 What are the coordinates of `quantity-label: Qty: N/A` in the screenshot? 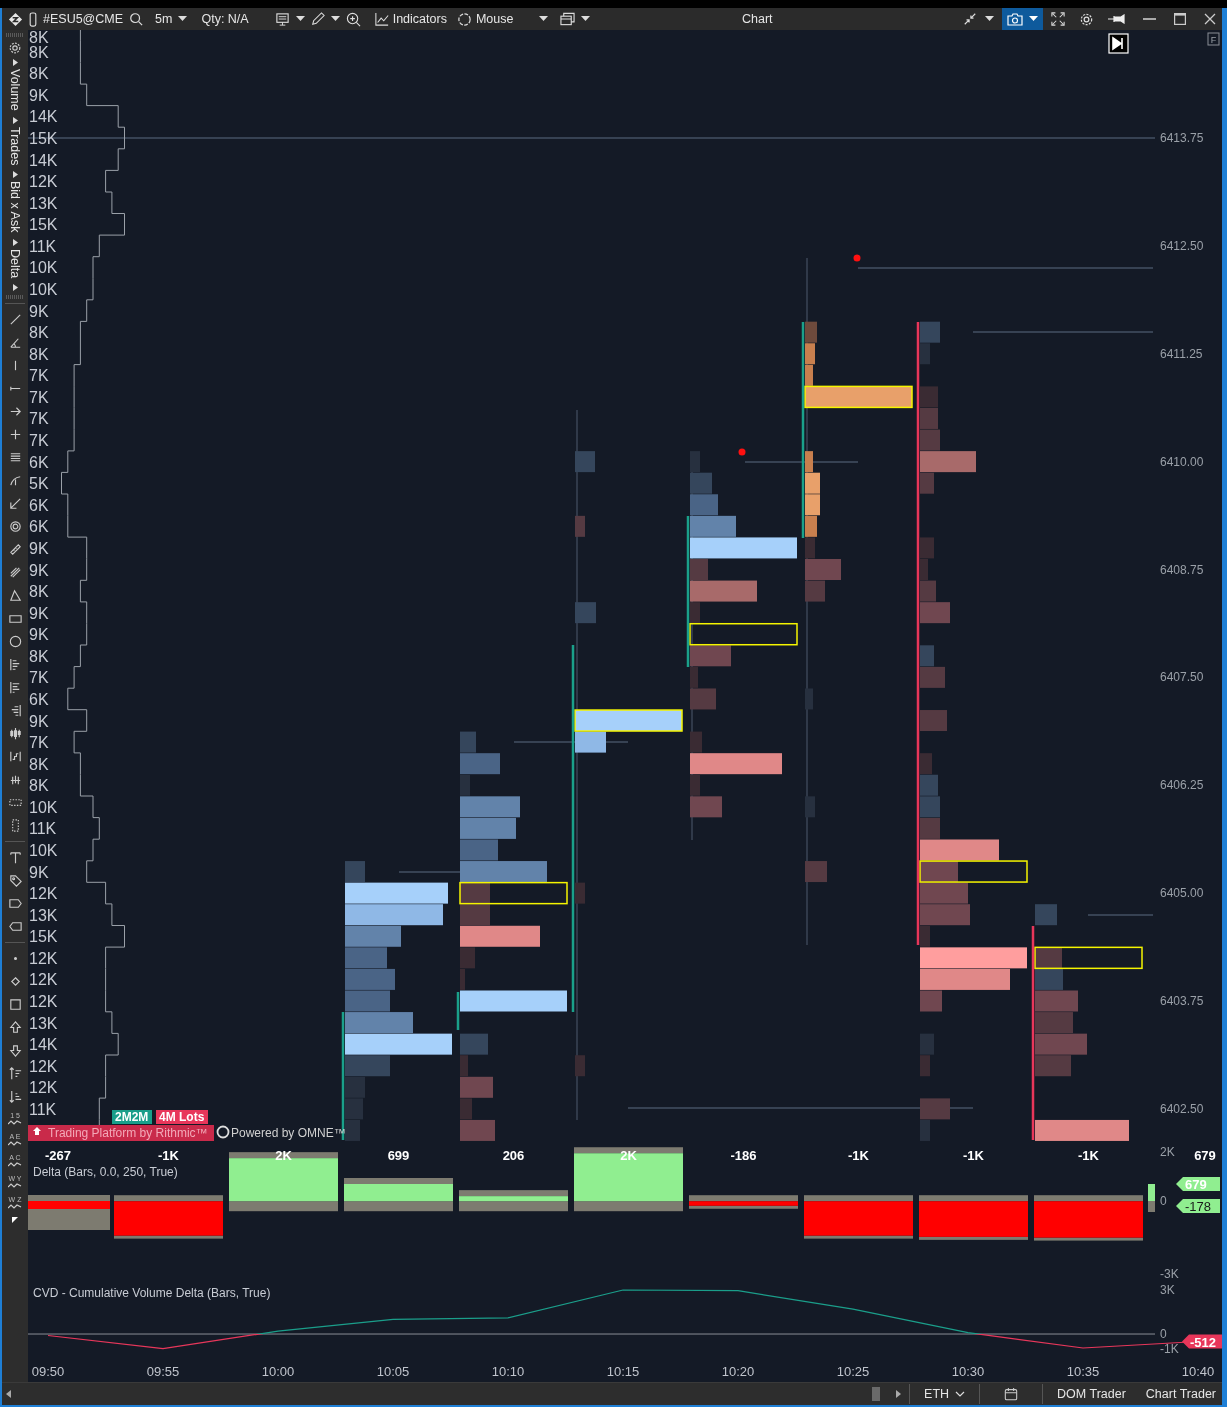 It's located at (225, 19).